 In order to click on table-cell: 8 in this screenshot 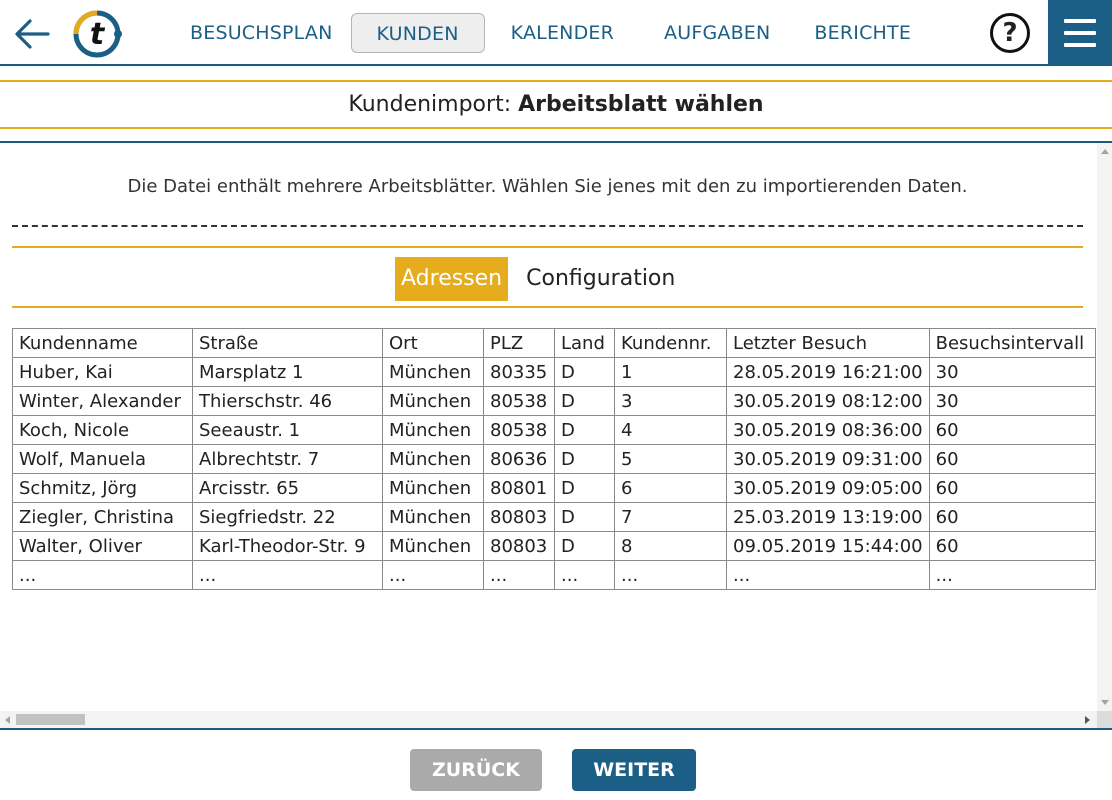, I will do `click(670, 546)`.